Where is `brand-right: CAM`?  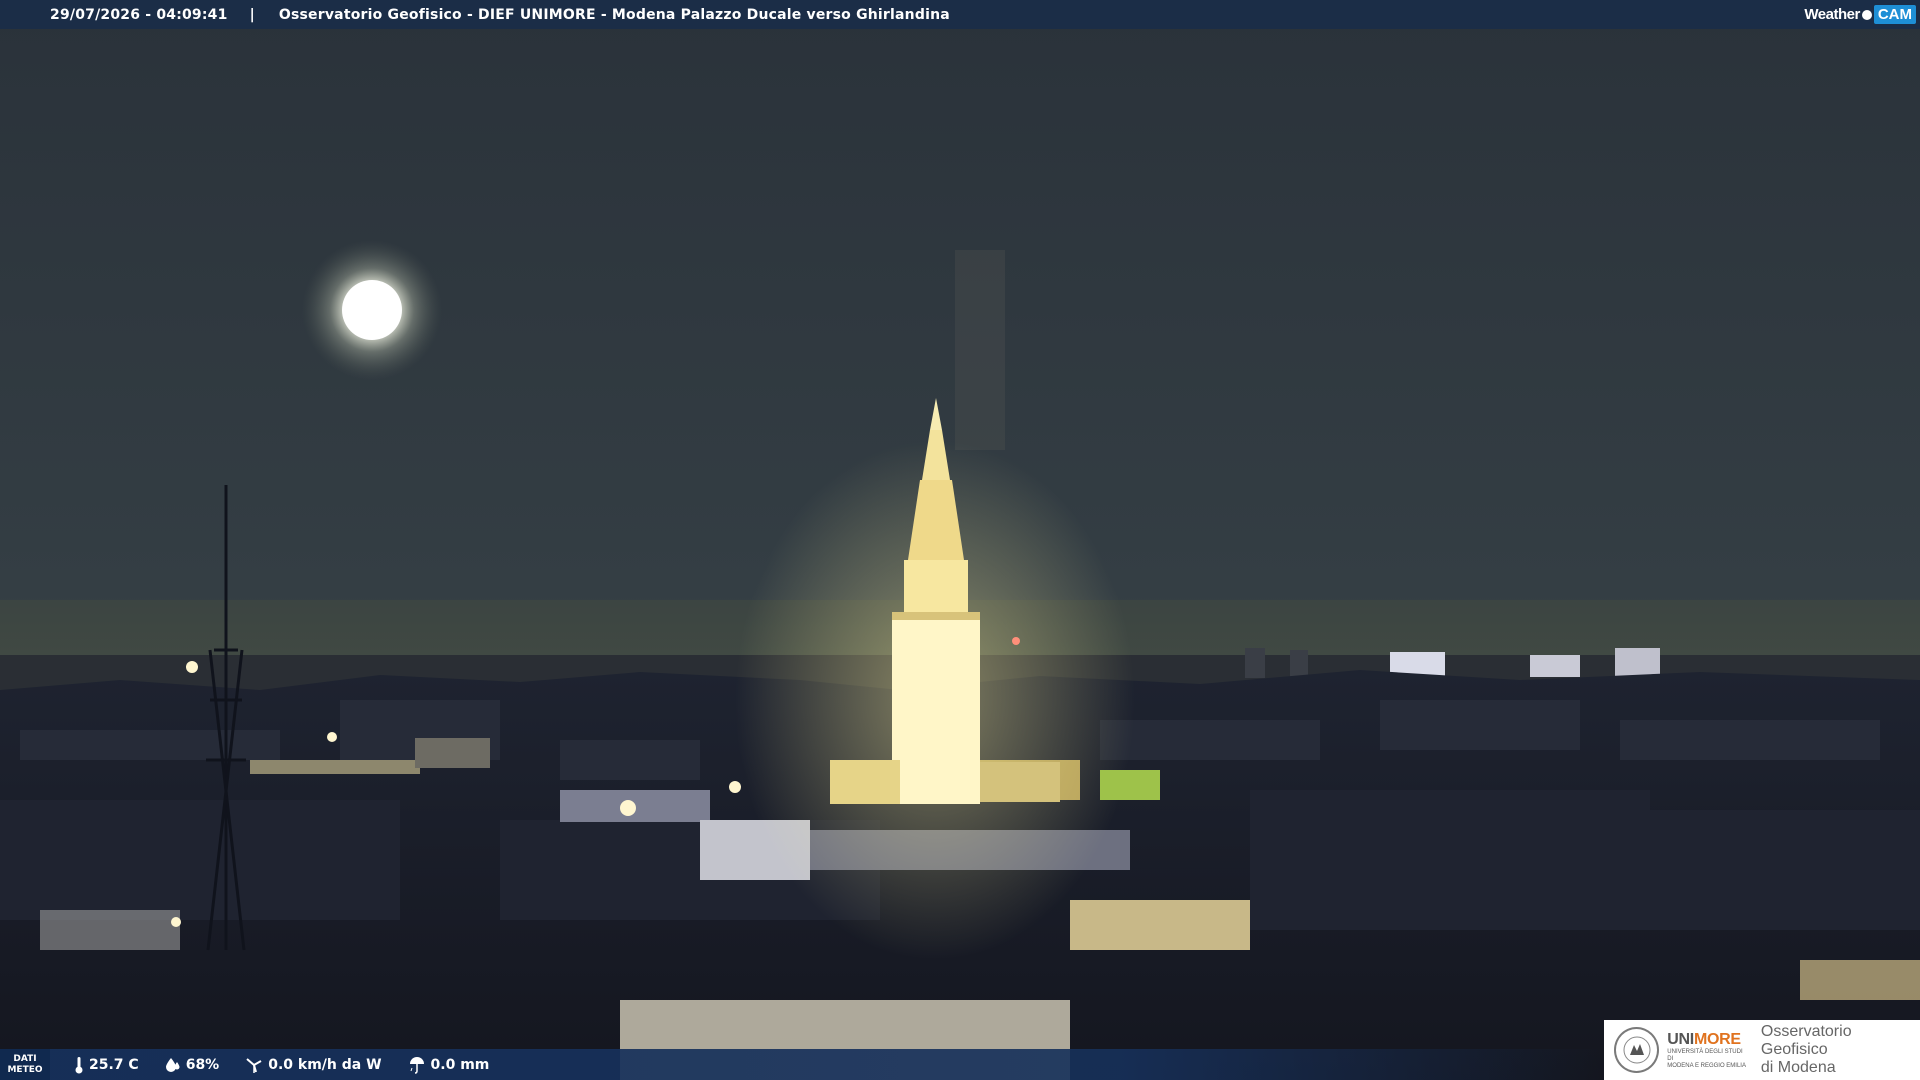 brand-right: CAM is located at coordinates (1894, 14).